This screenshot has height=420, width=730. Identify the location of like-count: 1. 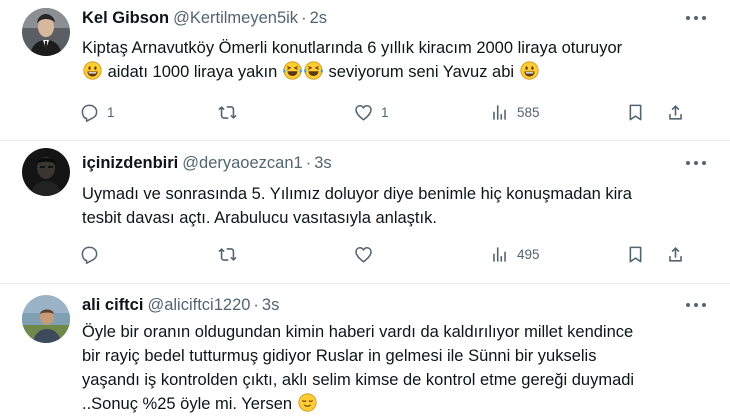
(385, 112).